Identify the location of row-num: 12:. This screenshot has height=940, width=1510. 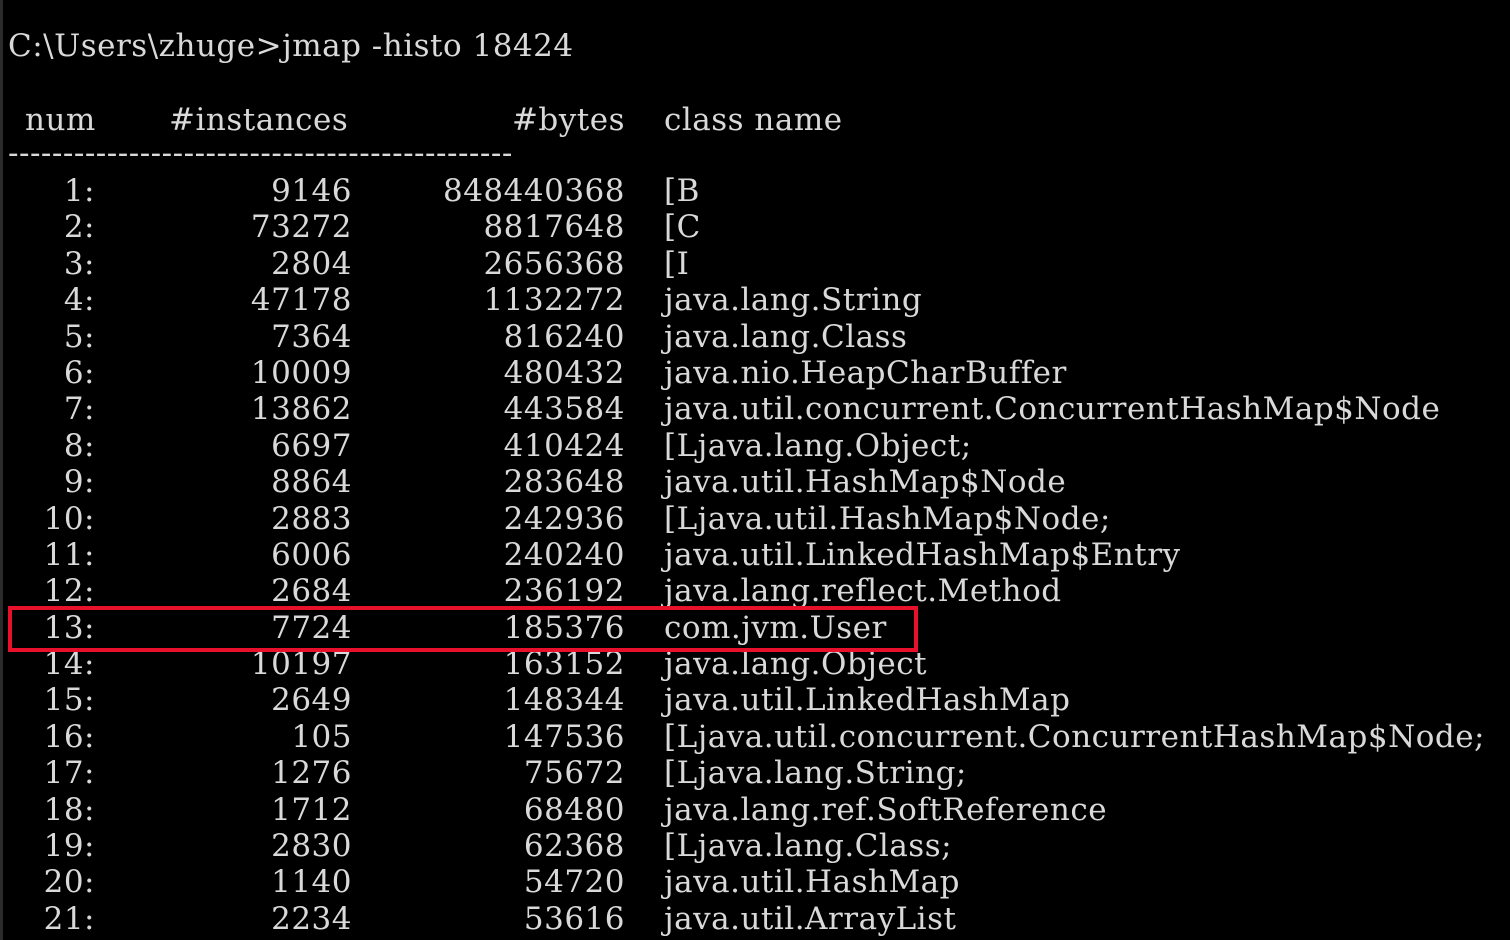
(69, 591).